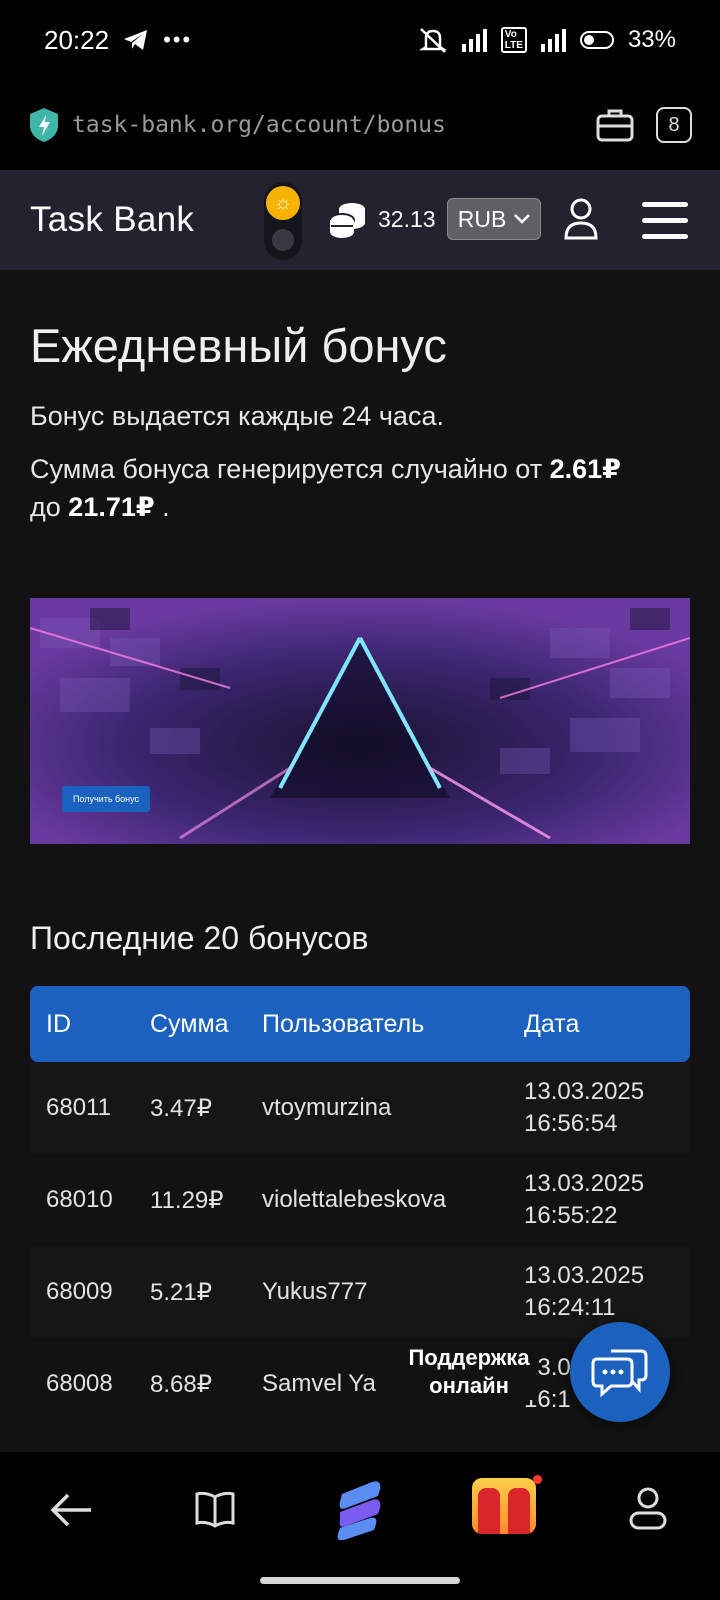 The image size is (720, 1600). Describe the element at coordinates (651, 39) in the screenshot. I see `battery-level: 33%` at that location.